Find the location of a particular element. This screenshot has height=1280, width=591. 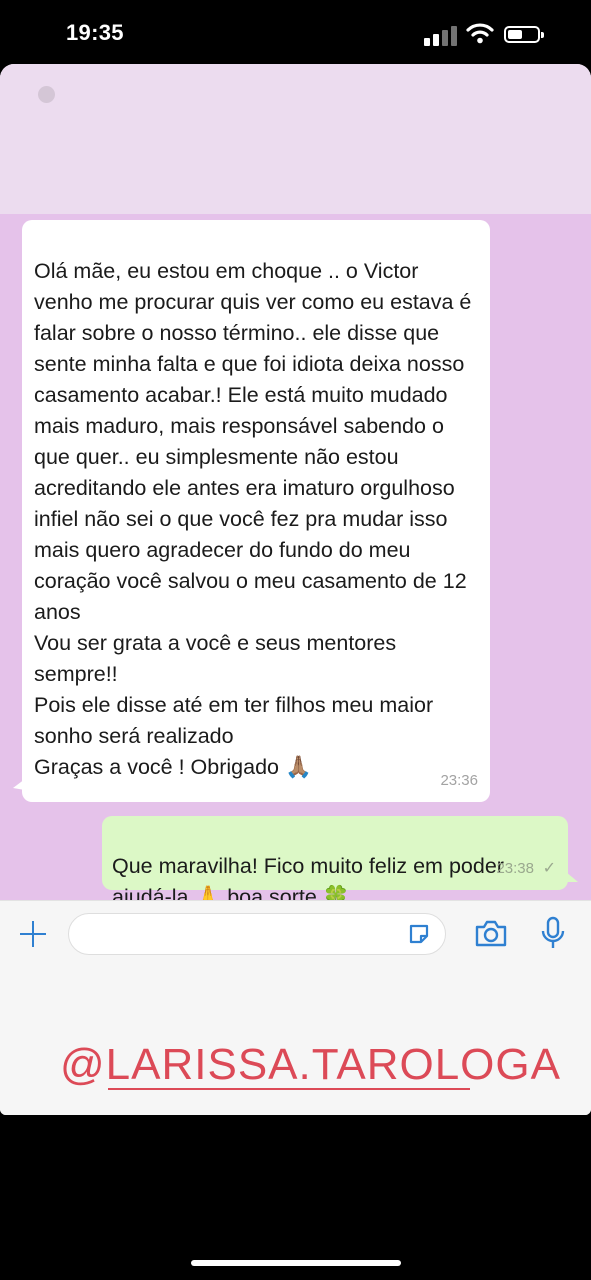

status-time: 19:35 is located at coordinates (95, 32).